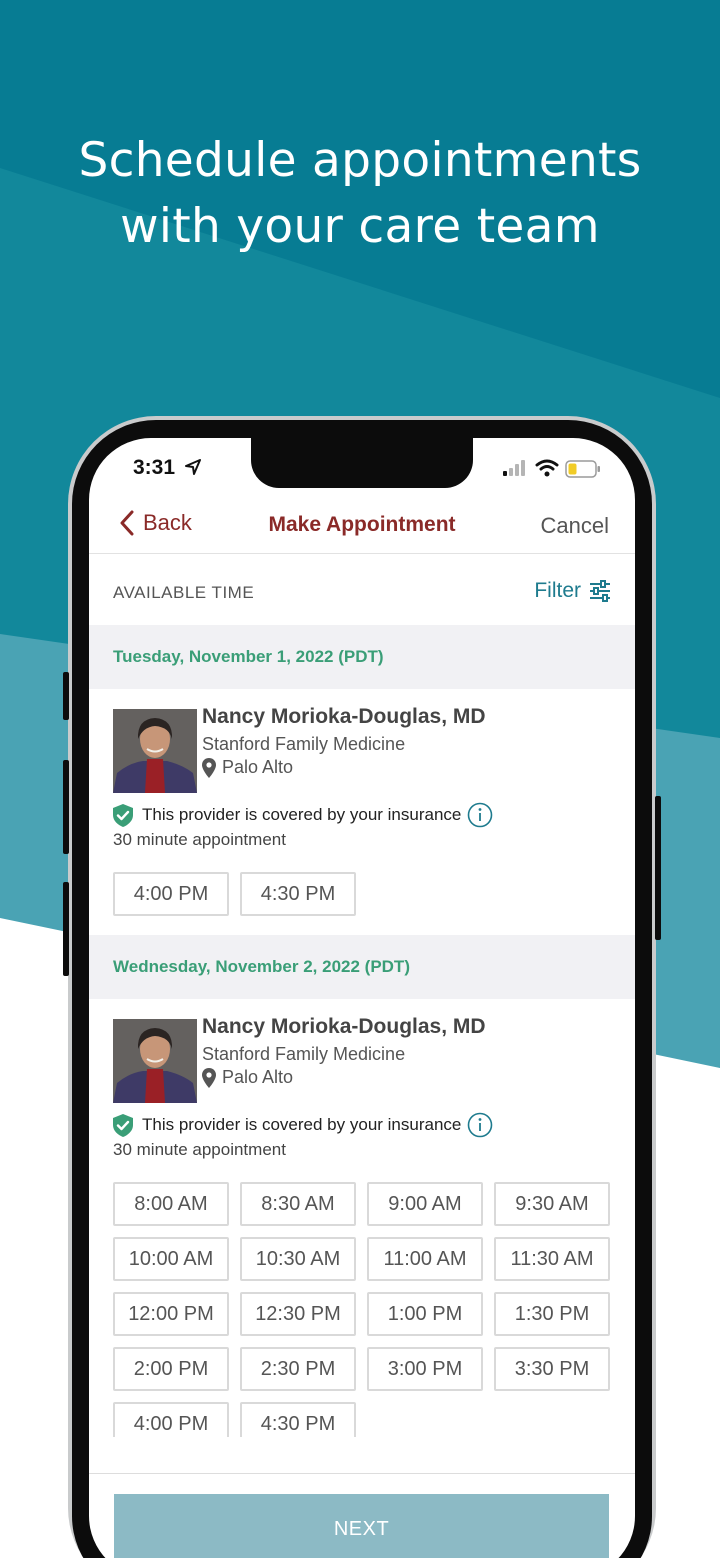 Image resolution: width=720 pixels, height=1558 pixels. Describe the element at coordinates (193, 467) in the screenshot. I see `location-arrow-icon` at that location.